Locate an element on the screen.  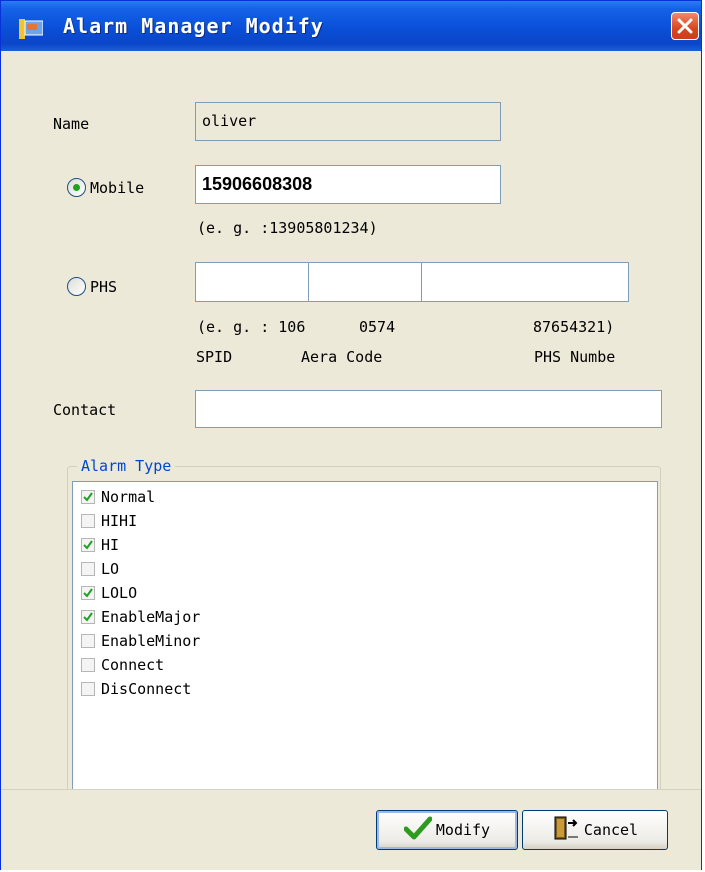
close-button is located at coordinates (685, 26).